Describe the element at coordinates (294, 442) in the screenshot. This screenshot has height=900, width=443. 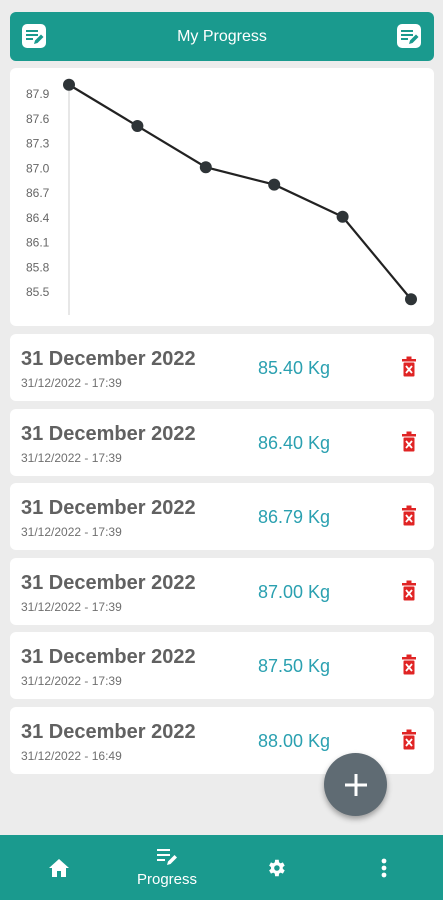
I see `entry-weight: 86.40 Kg` at that location.